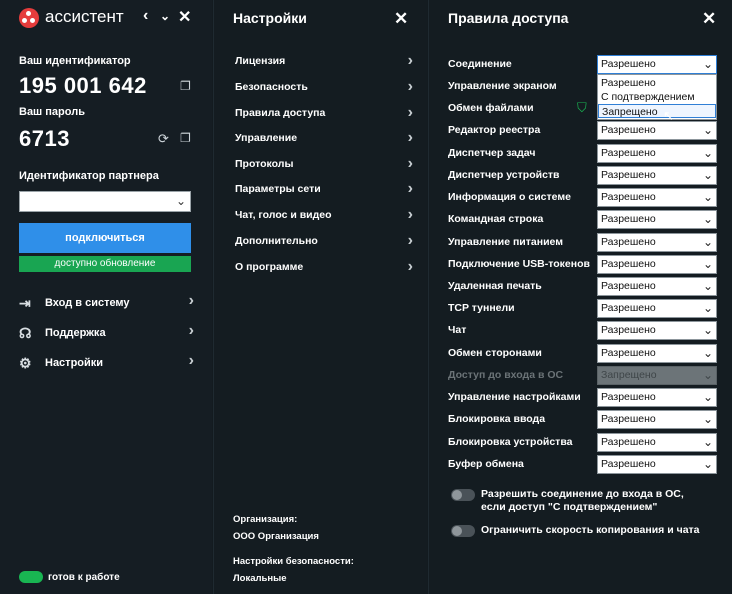  What do you see at coordinates (324, 191) in the screenshot?
I see `settings-item-network: Параметры сети ›` at bounding box center [324, 191].